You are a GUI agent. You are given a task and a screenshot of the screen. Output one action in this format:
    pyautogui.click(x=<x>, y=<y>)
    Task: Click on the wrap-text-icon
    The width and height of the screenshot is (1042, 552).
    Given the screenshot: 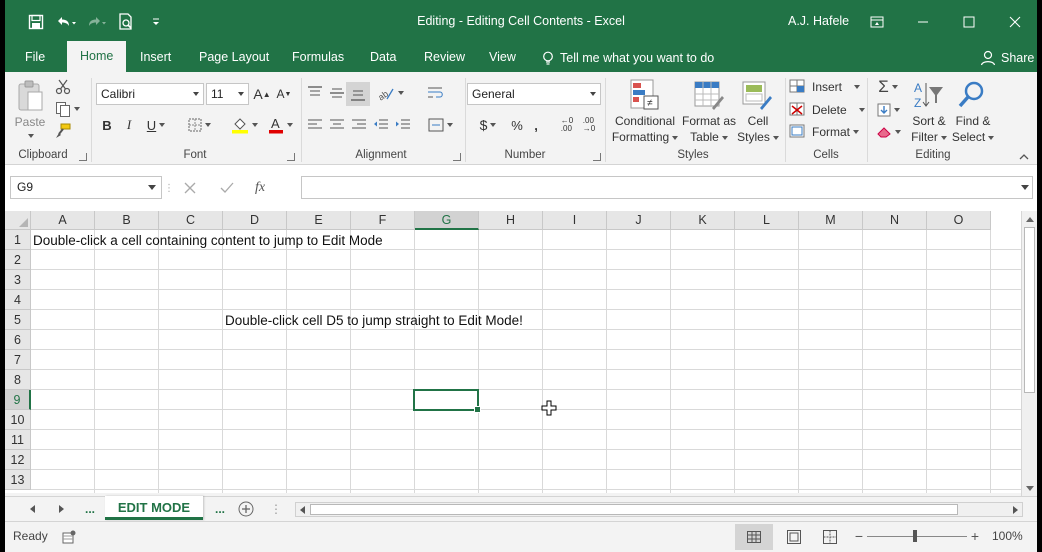 What is the action you would take?
    pyautogui.click(x=435, y=93)
    